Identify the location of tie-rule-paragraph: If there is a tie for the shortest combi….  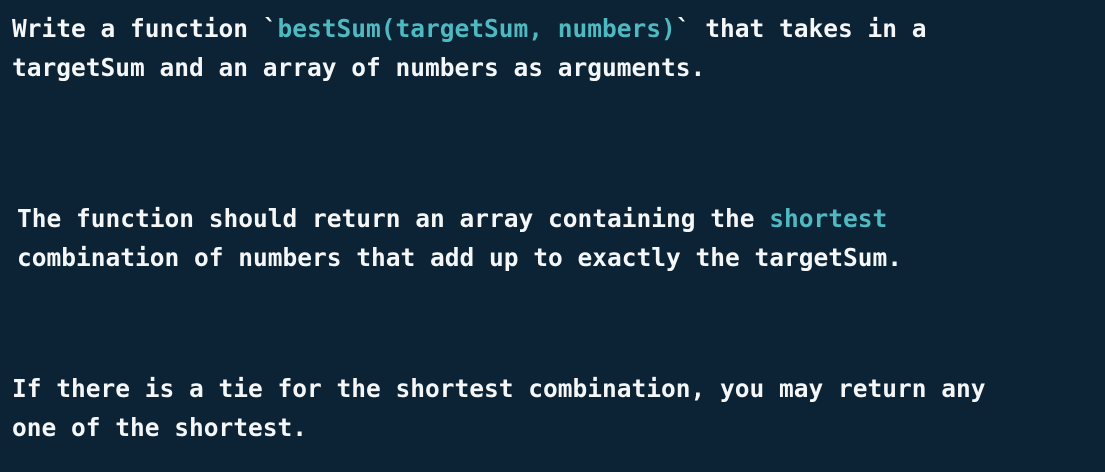
(499, 408).